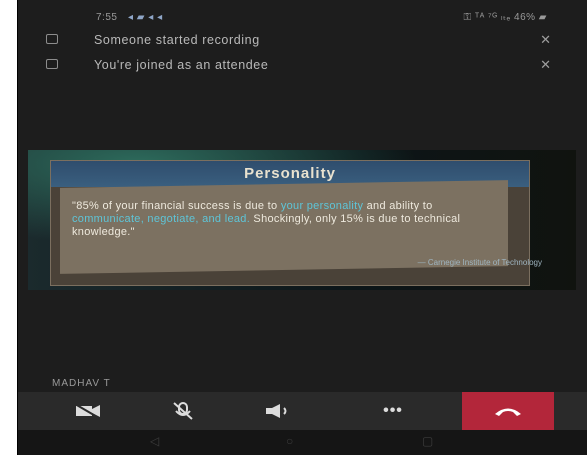 The image size is (587, 455). I want to click on speaker-icon, so click(276, 411).